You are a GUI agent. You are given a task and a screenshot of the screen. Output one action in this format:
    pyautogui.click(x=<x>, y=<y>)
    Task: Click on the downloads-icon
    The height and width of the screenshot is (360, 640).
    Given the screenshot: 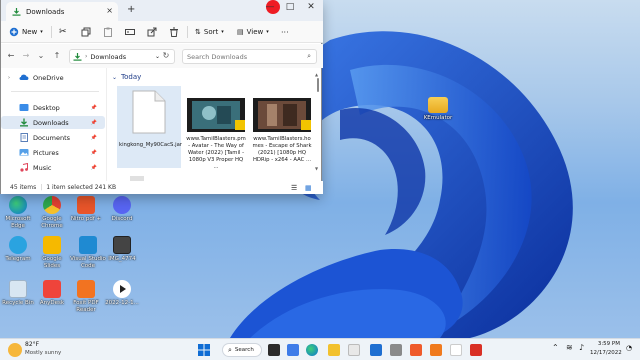 What is the action you would take?
    pyautogui.click(x=77, y=56)
    